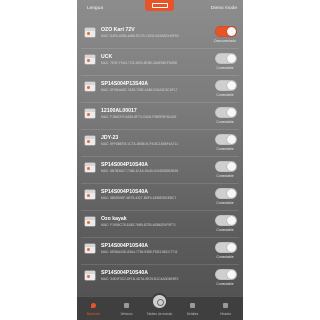 The height and width of the screenshot is (320, 320). What do you see at coordinates (95, 8) in the screenshot?
I see `language-button: Lengua` at bounding box center [95, 8].